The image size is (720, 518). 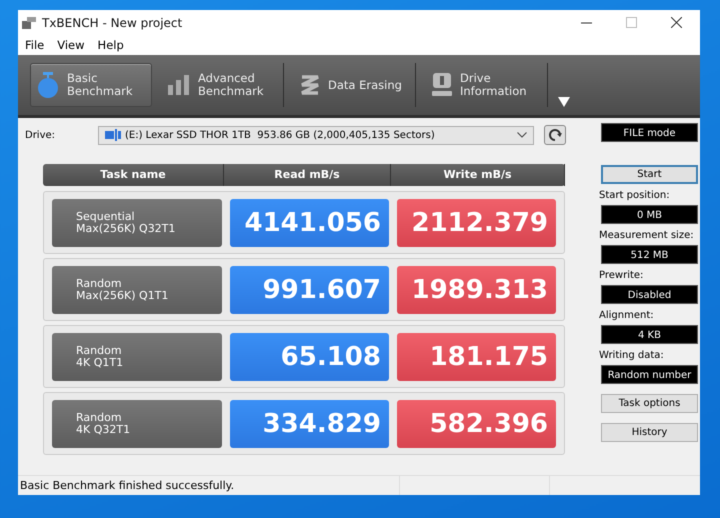 What do you see at coordinates (635, 195) in the screenshot?
I see `setting-label: Start position:` at bounding box center [635, 195].